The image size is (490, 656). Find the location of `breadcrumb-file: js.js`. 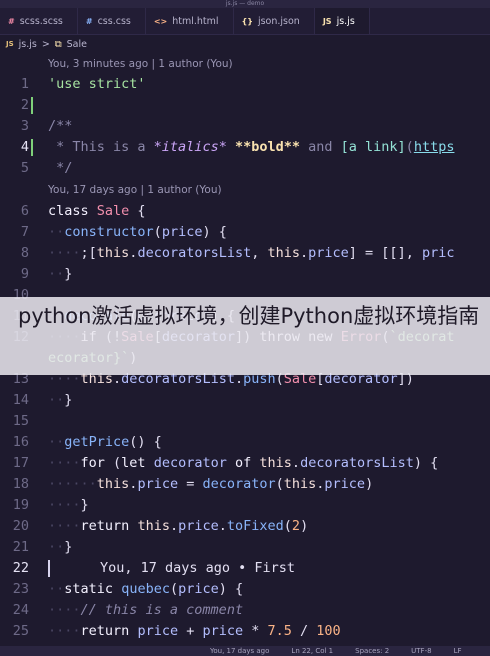

breadcrumb-file: js.js is located at coordinates (28, 44).